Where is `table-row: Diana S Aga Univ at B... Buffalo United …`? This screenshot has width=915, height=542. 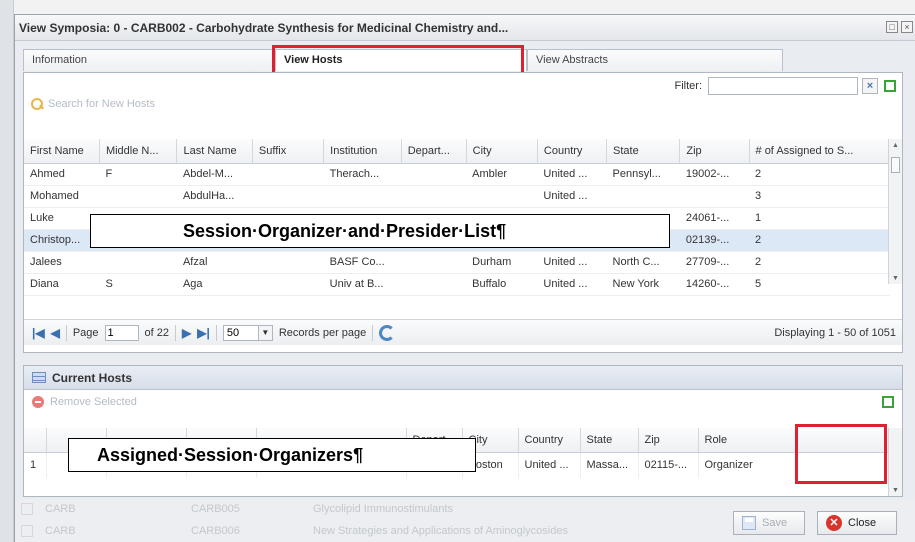 table-row: Diana S Aga Univ at B... Buffalo United … is located at coordinates (457, 284).